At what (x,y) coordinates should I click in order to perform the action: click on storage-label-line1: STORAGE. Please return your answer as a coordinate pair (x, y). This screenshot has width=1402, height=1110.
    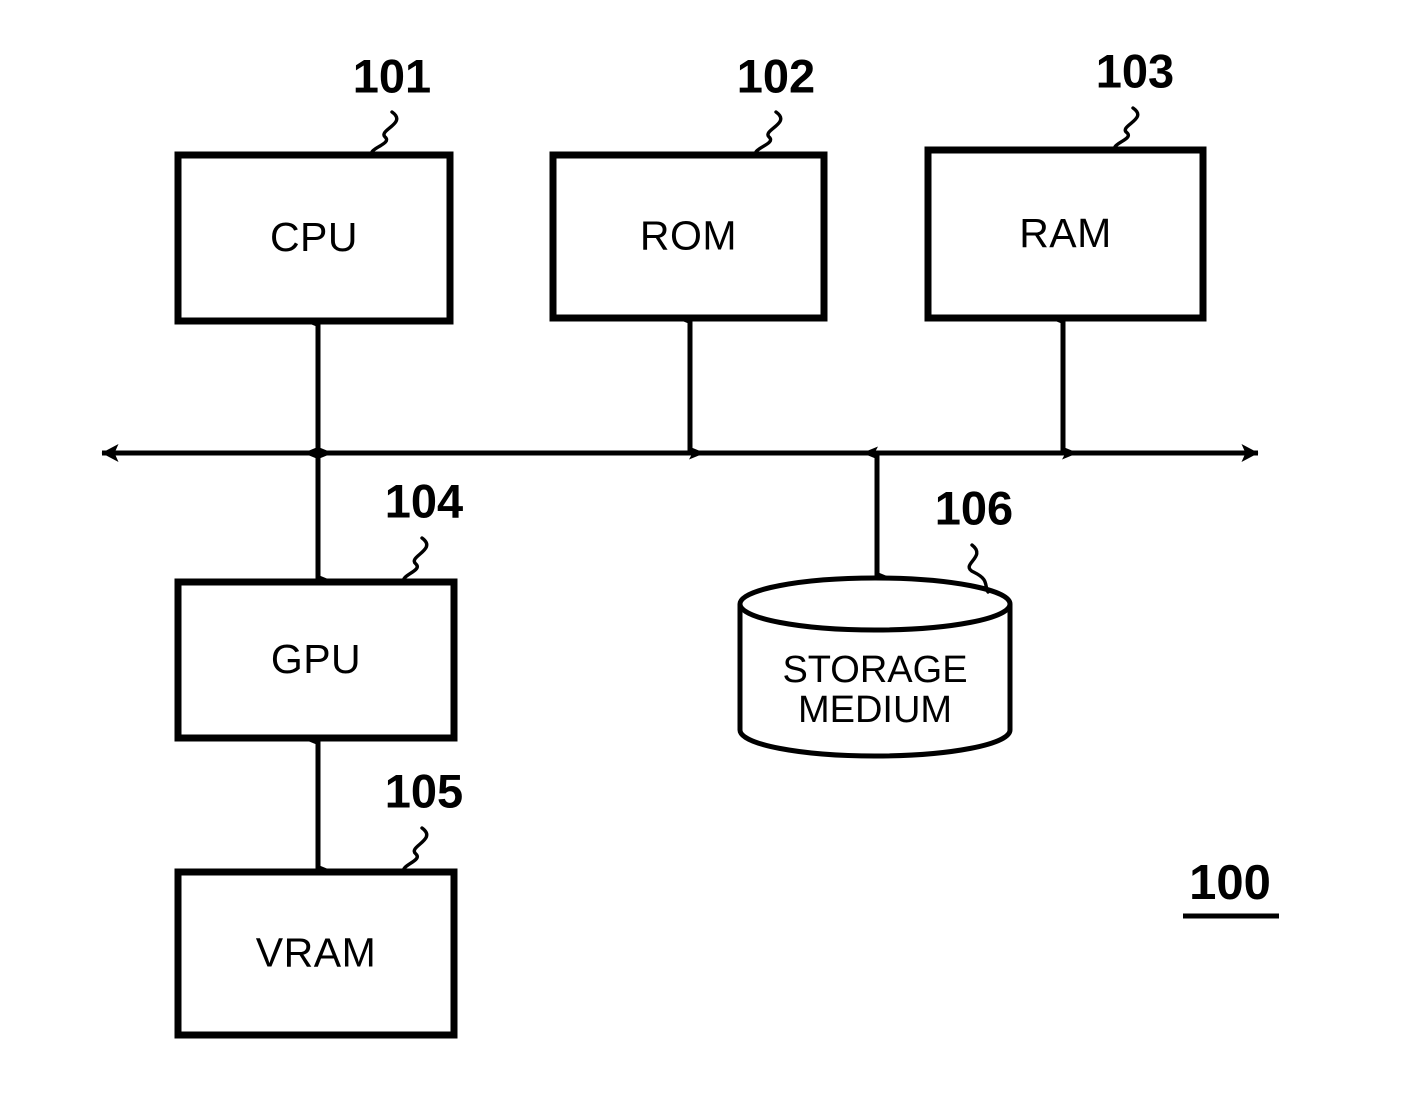
    Looking at the image, I should click on (874, 670).